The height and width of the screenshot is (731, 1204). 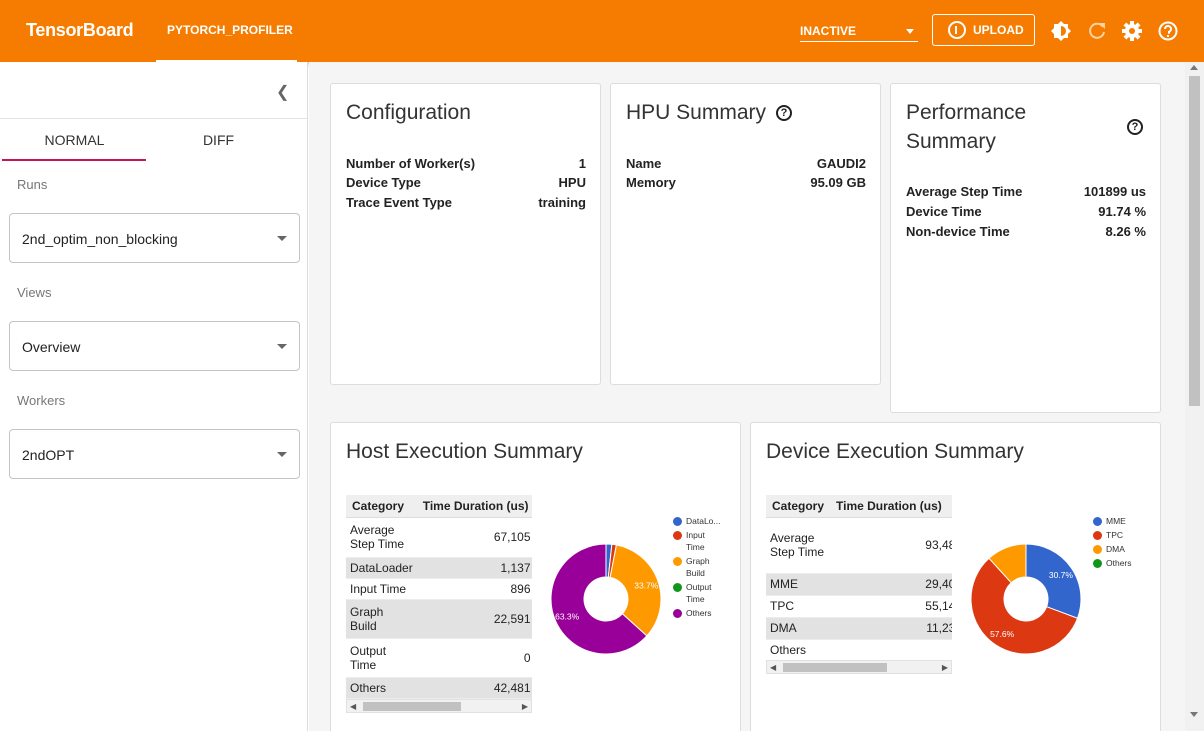 What do you see at coordinates (1168, 31) in the screenshot?
I see `help-icon` at bounding box center [1168, 31].